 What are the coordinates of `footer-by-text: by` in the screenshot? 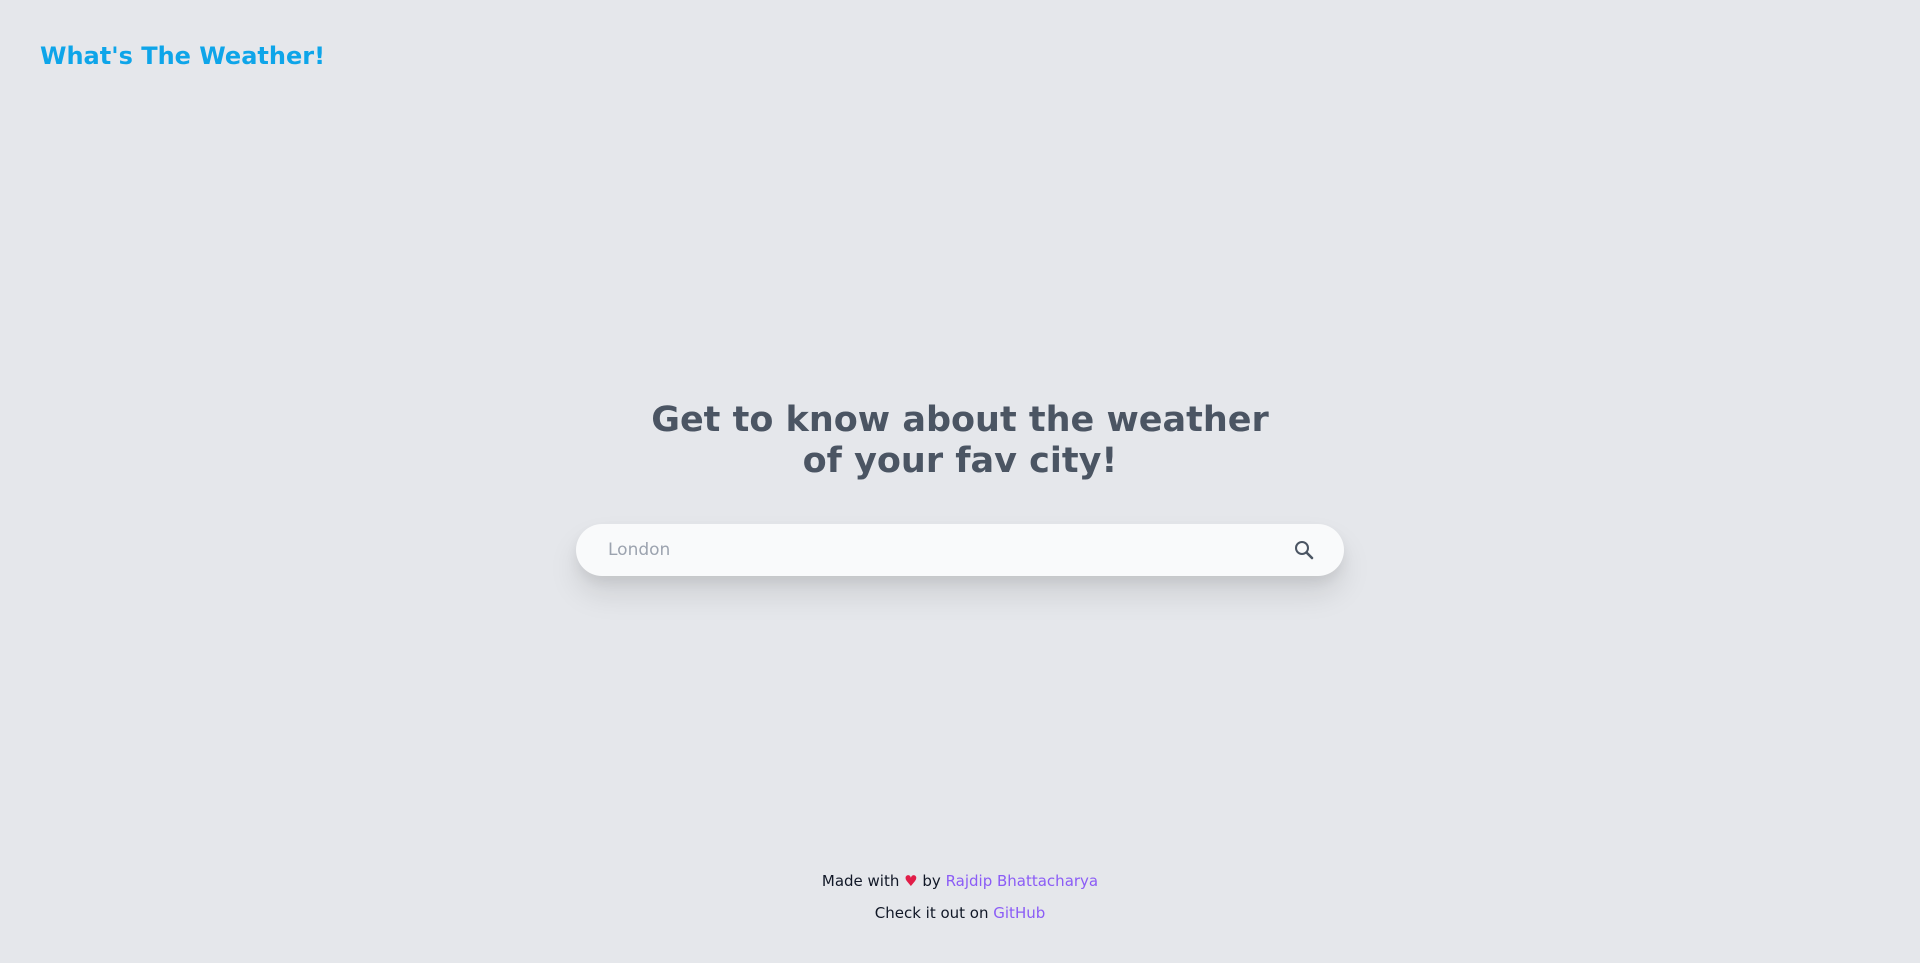 It's located at (931, 881).